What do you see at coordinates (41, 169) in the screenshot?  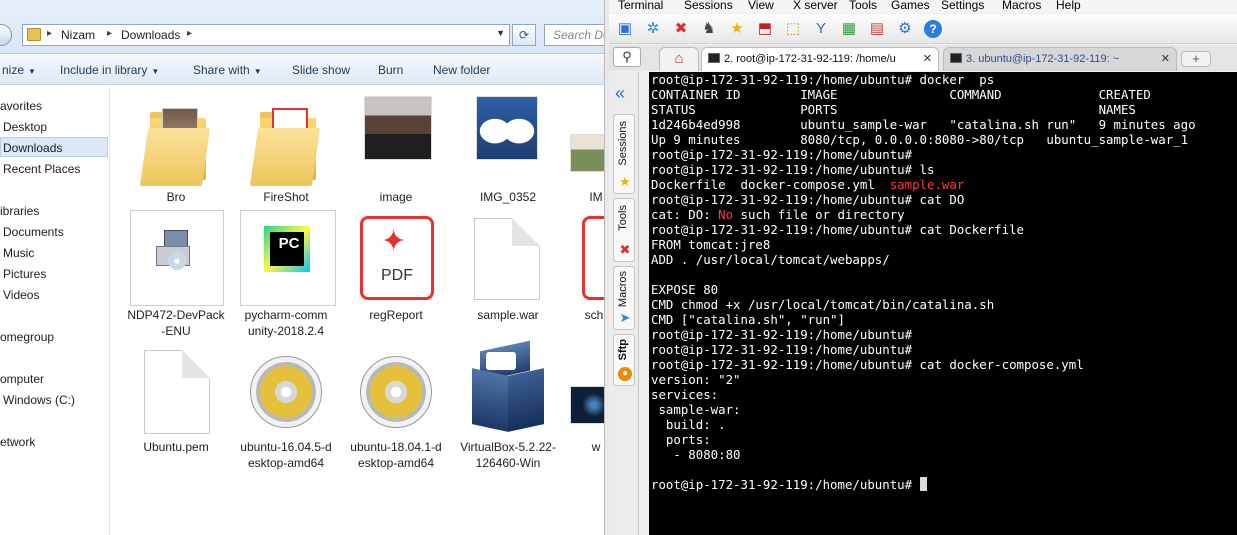 I see `nav-recent-places: Recent Places` at bounding box center [41, 169].